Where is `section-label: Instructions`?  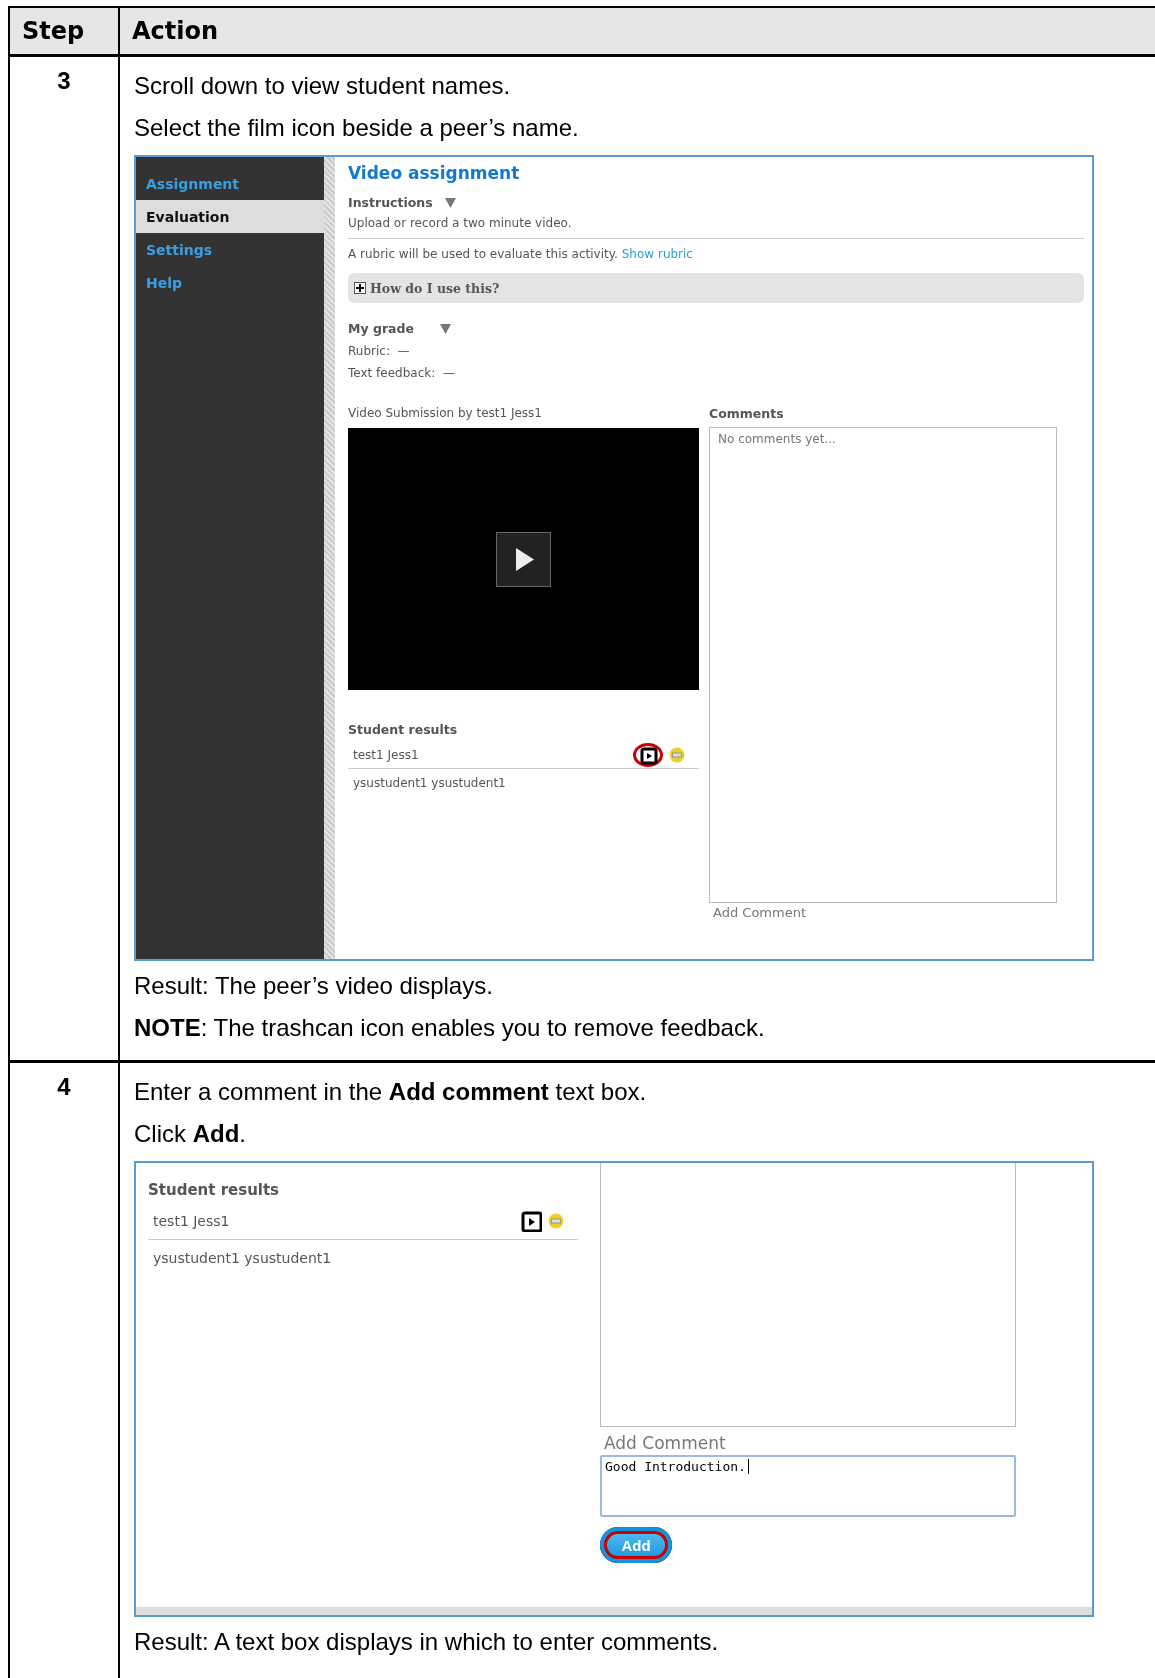
section-label: Instructions is located at coordinates (390, 202).